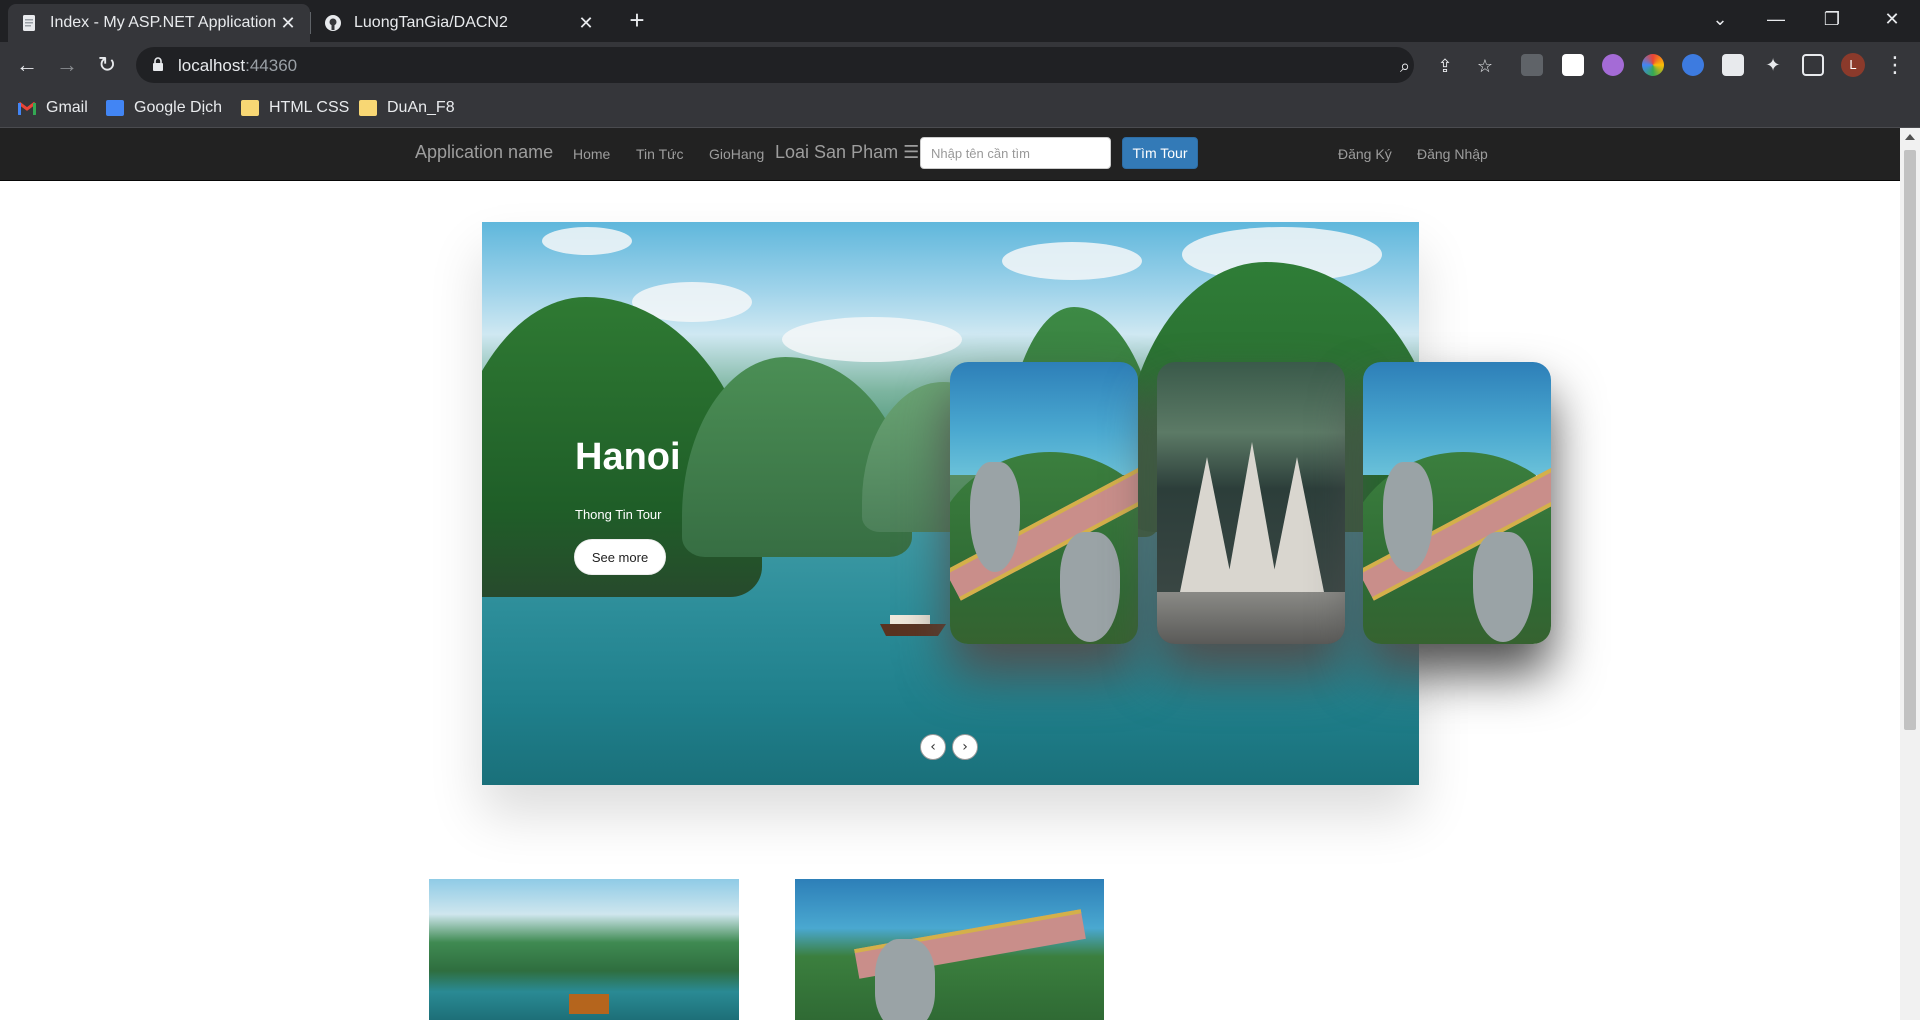  I want to click on page-scrollbar, so click(1910, 574).